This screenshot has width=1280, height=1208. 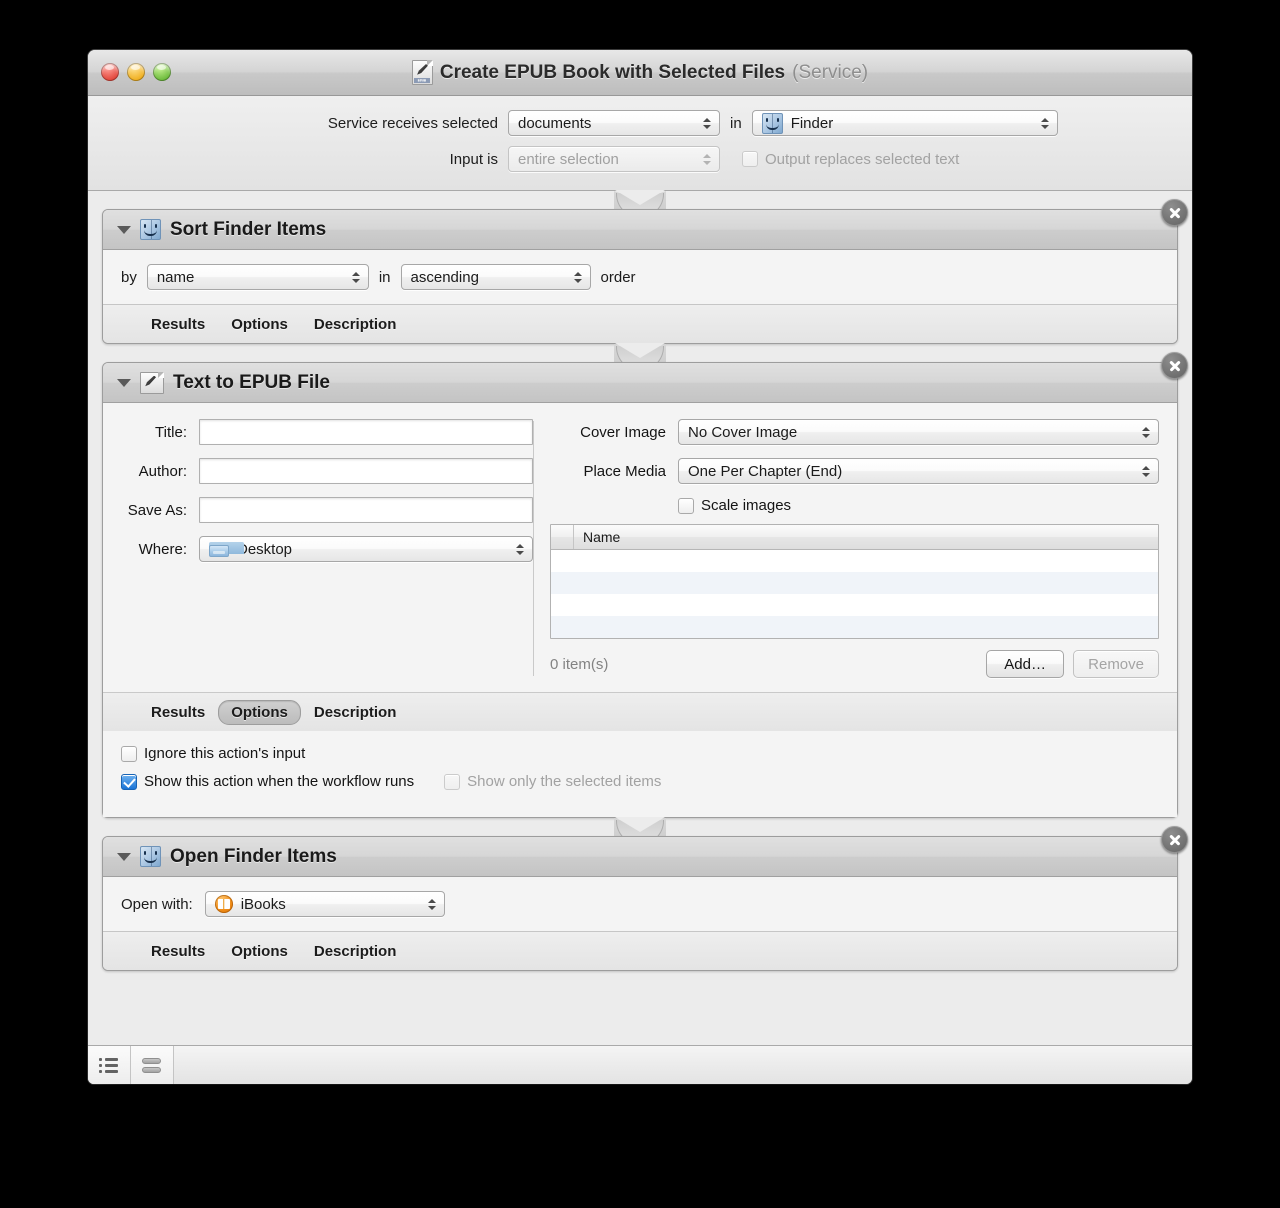 I want to click on show-selected-row: Show only the selected items, so click(x=552, y=781).